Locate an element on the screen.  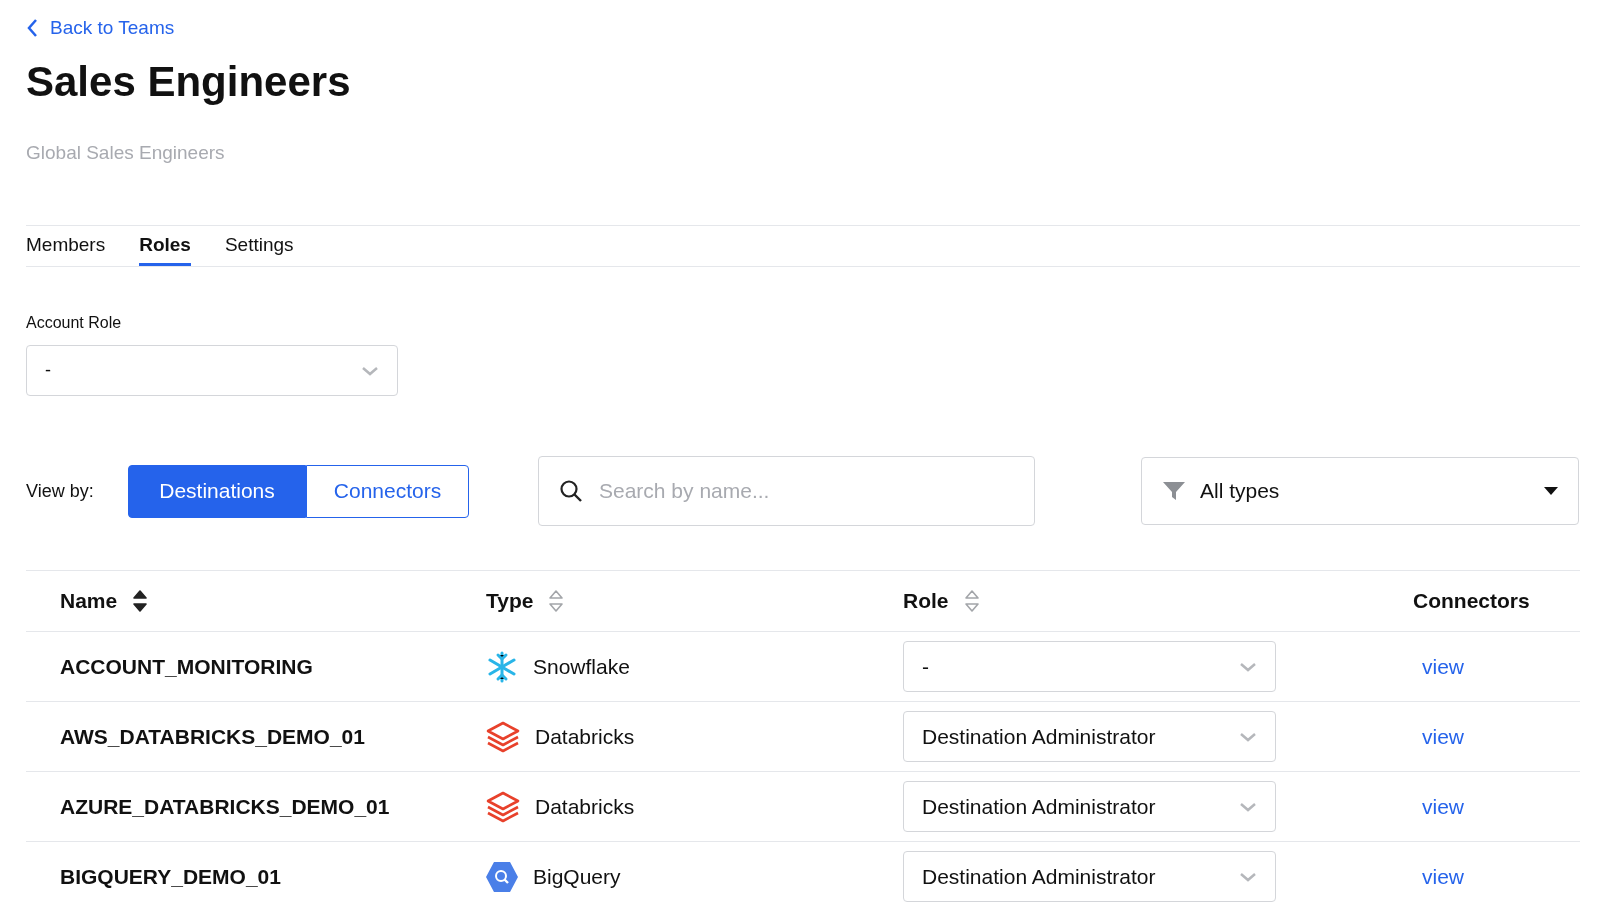
column-header: Type is located at coordinates (510, 601).